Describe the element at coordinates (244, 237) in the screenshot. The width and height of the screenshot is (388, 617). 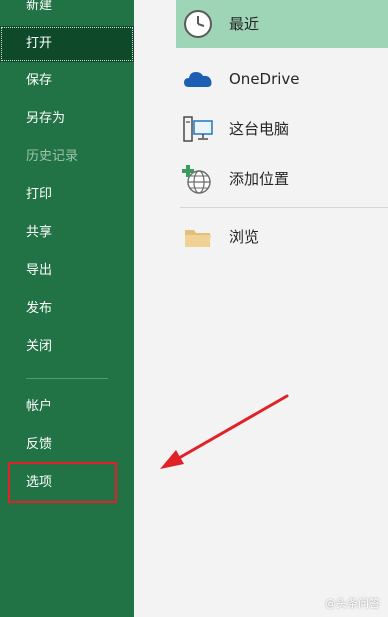
I see `location-label: 浏览` at that location.